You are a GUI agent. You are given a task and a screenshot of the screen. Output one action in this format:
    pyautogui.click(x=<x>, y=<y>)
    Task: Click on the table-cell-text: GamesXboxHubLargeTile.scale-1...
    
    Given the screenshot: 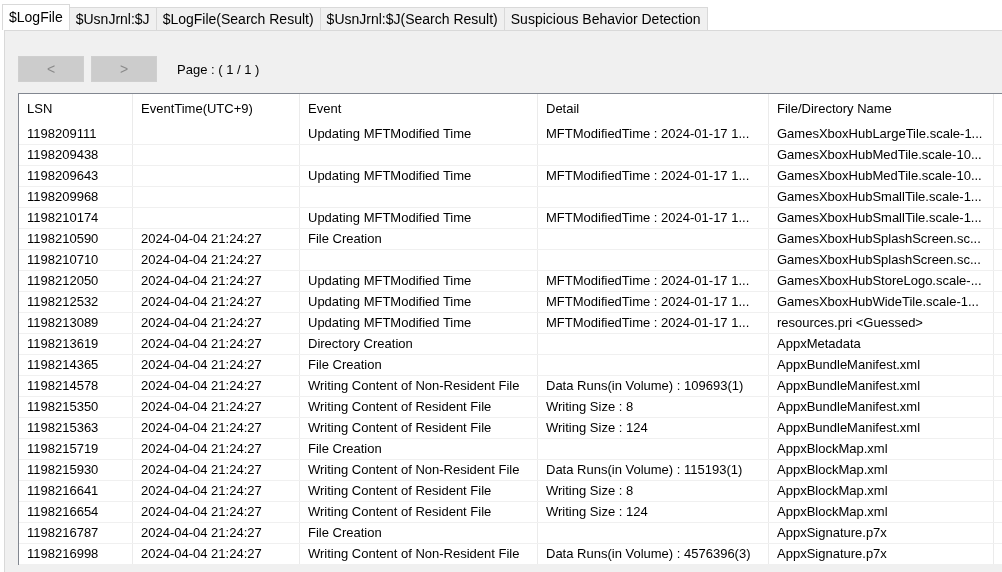 What is the action you would take?
    pyautogui.click(x=880, y=134)
    